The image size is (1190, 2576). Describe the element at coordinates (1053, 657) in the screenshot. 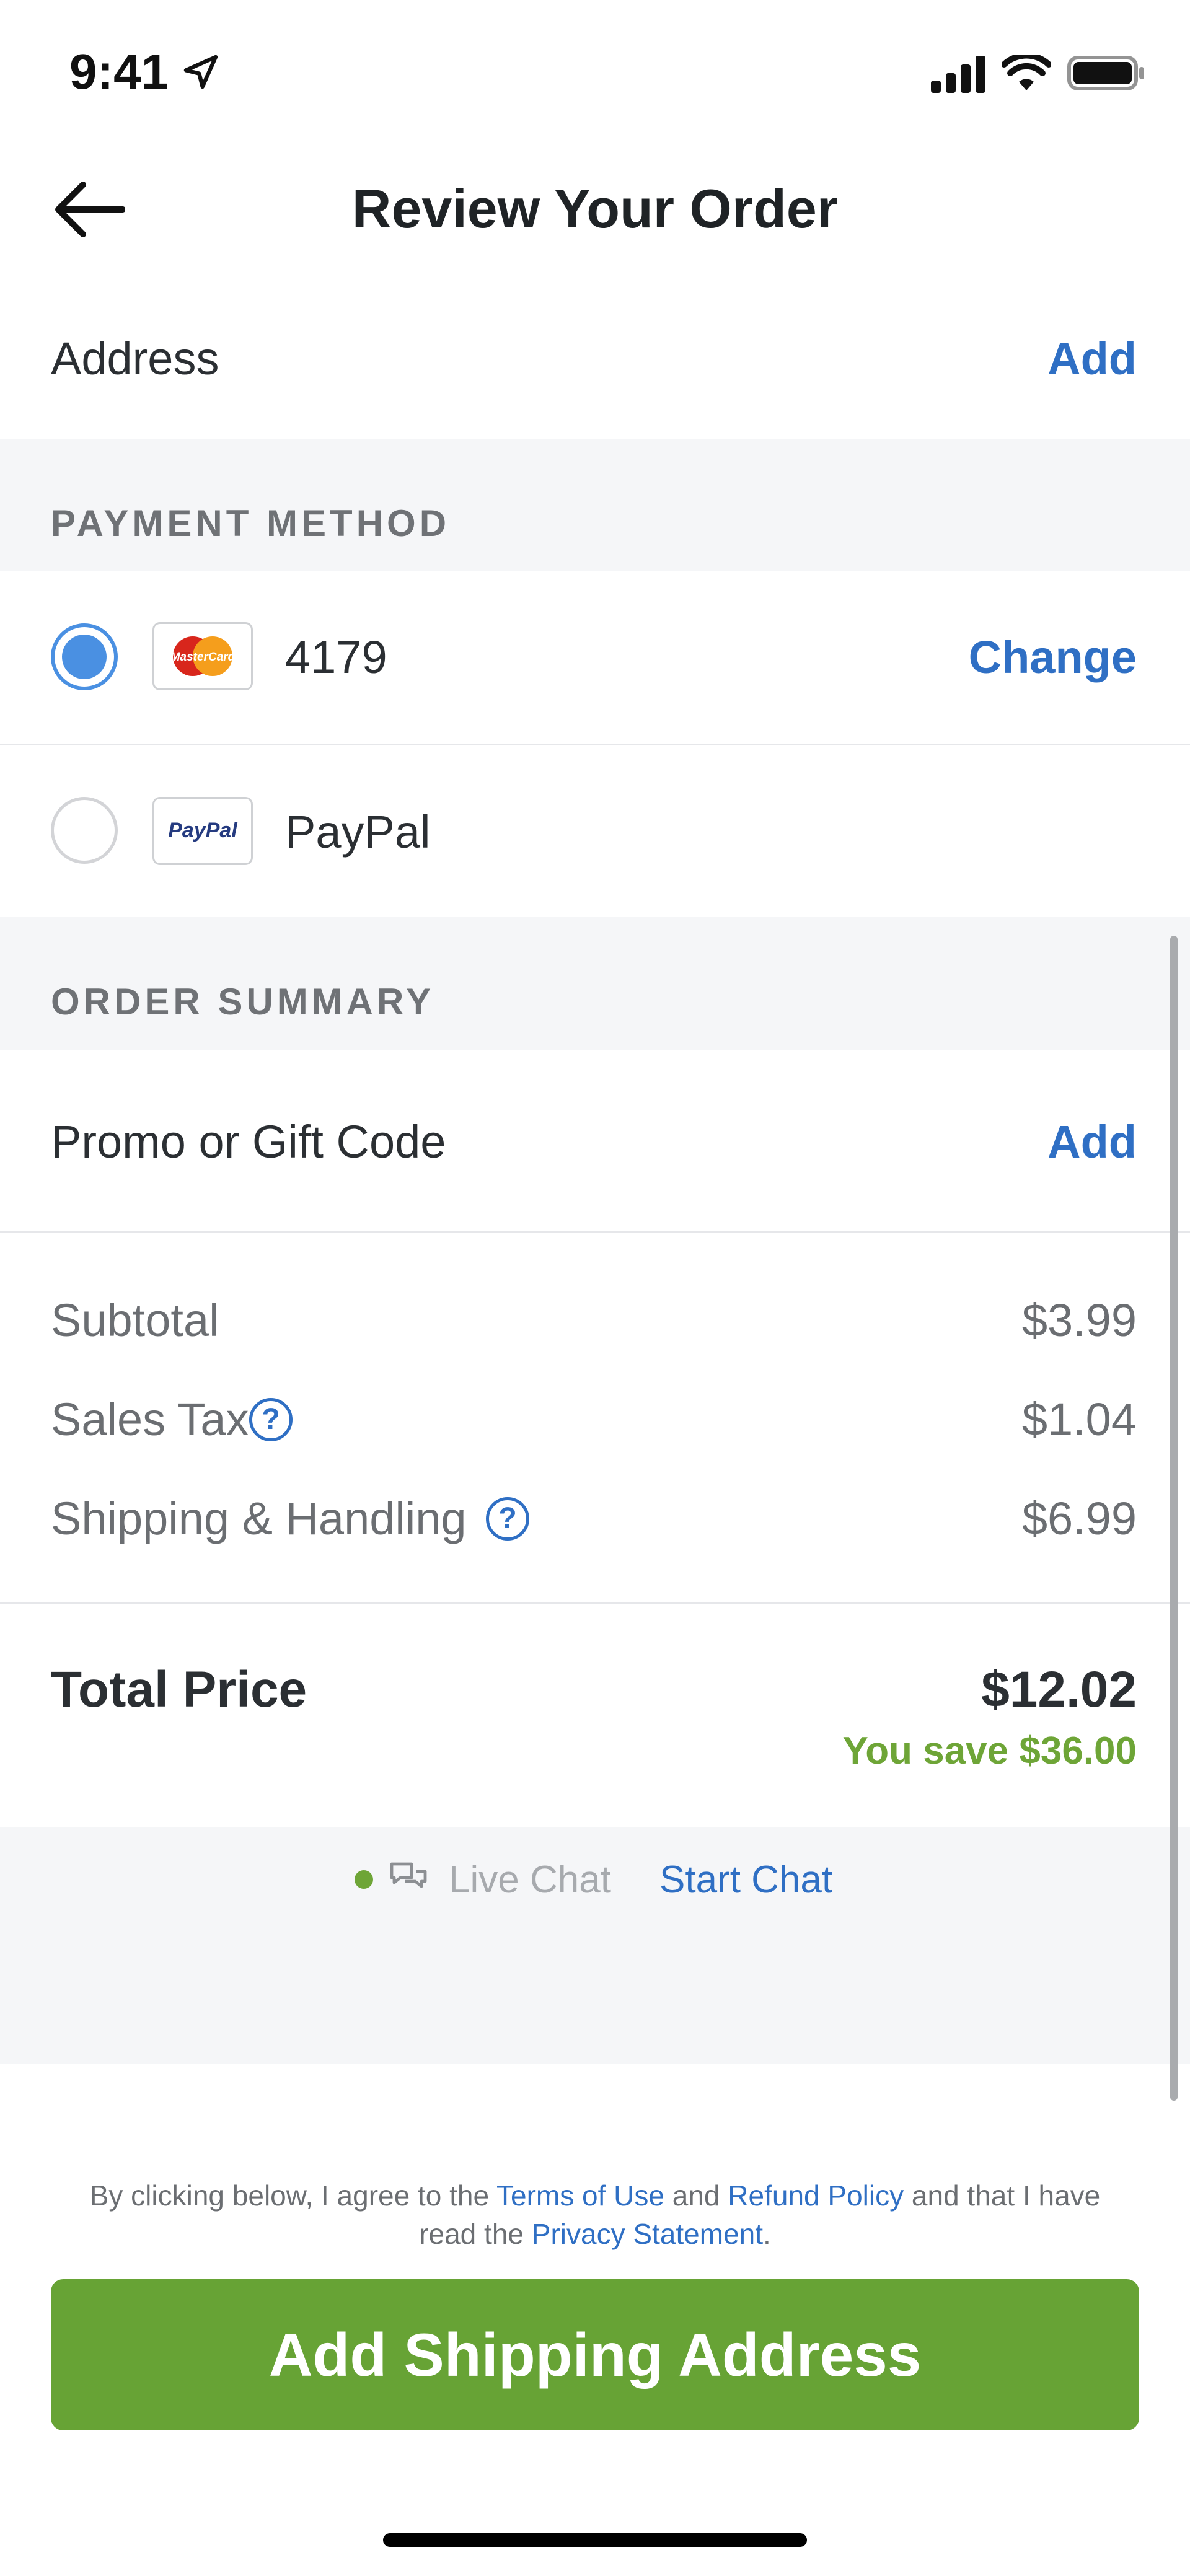

I see `change-payment-button: Change` at that location.